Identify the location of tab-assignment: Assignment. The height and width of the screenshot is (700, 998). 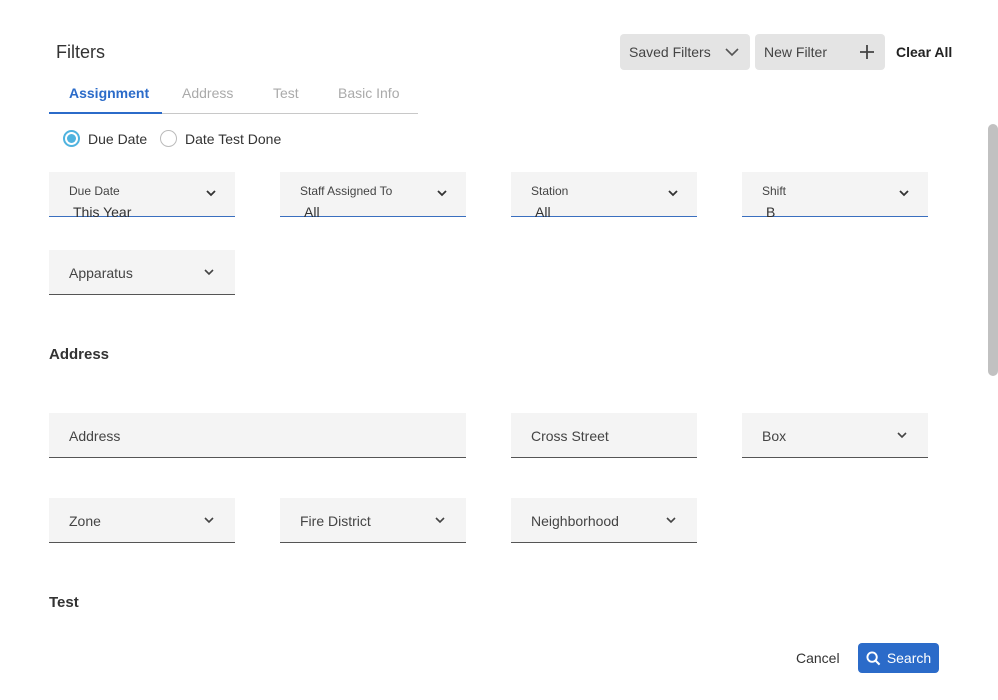
(109, 93).